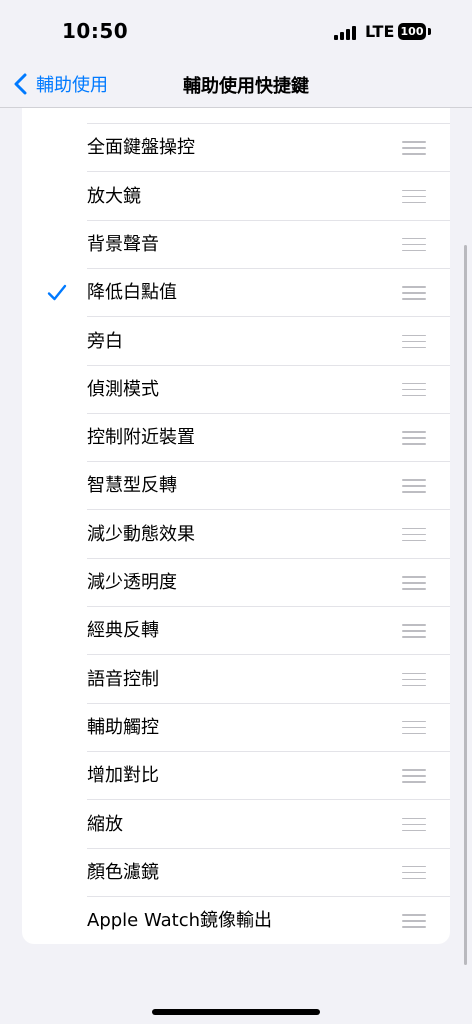 This screenshot has width=472, height=1024. What do you see at coordinates (141, 148) in the screenshot?
I see `shortcut-label: 全面鍵盤操控` at bounding box center [141, 148].